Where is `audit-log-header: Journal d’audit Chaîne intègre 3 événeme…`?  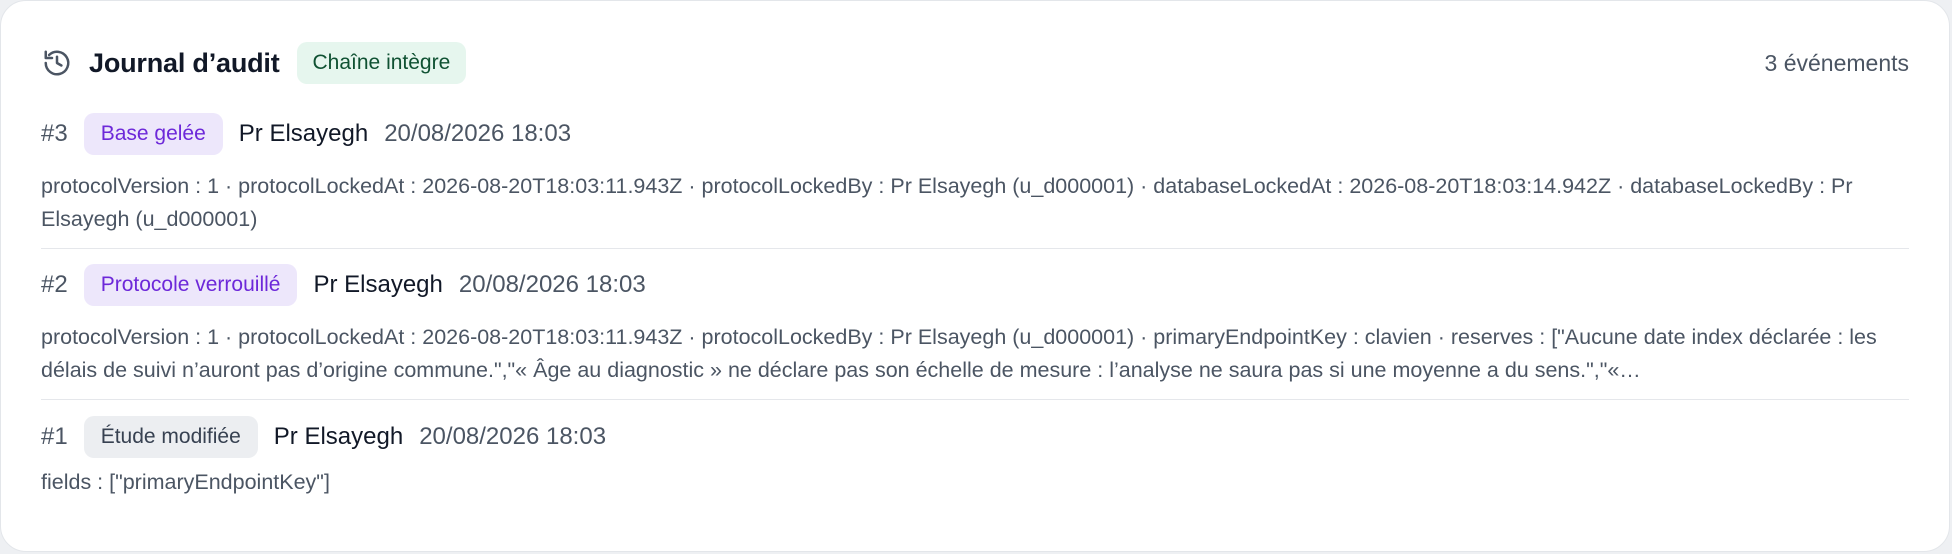 audit-log-header: Journal d’audit Chaîne intègre 3 événeme… is located at coordinates (975, 63).